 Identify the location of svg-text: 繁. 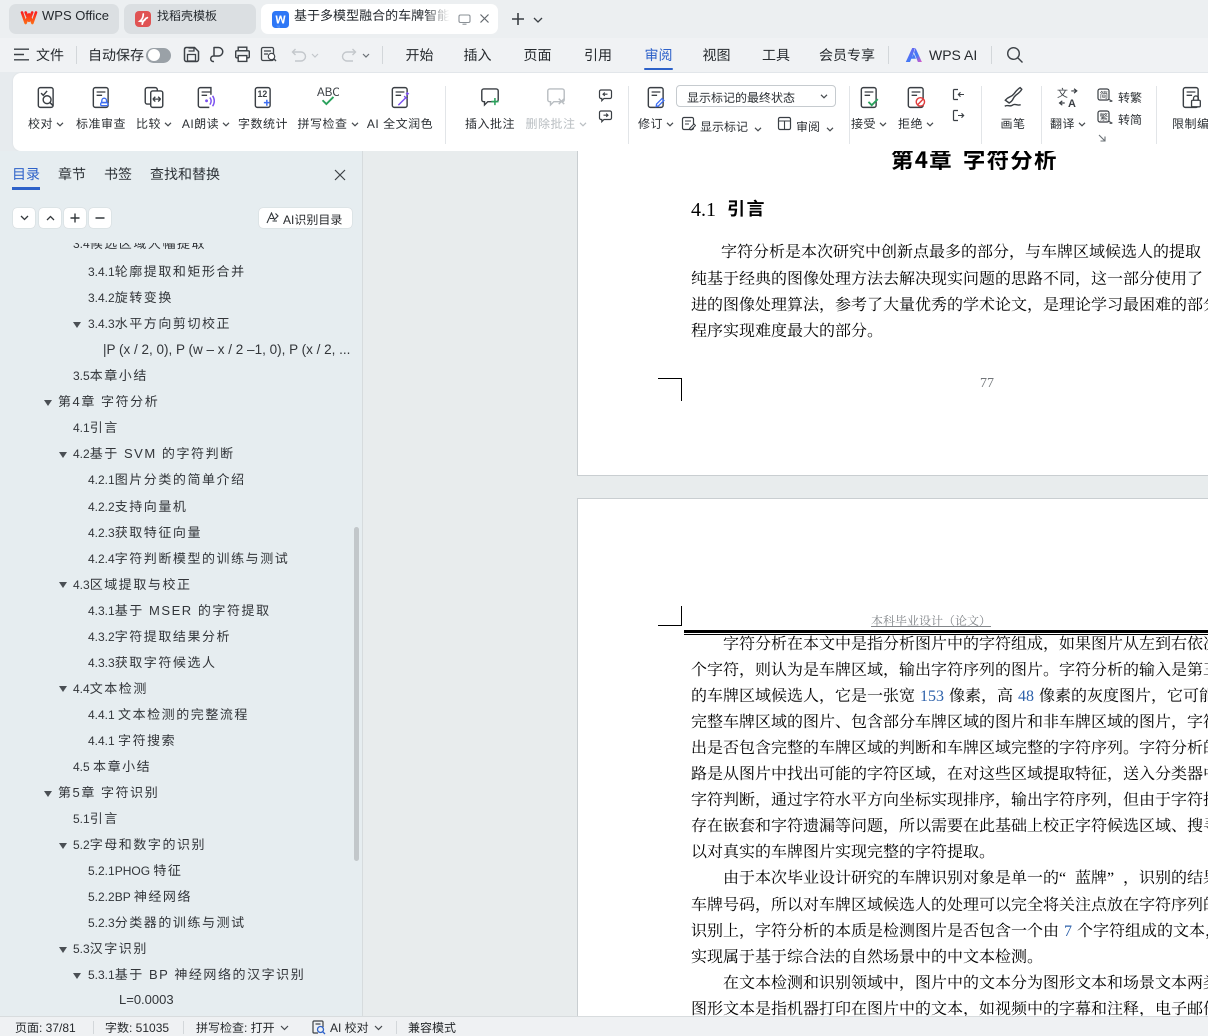
(1104, 117).